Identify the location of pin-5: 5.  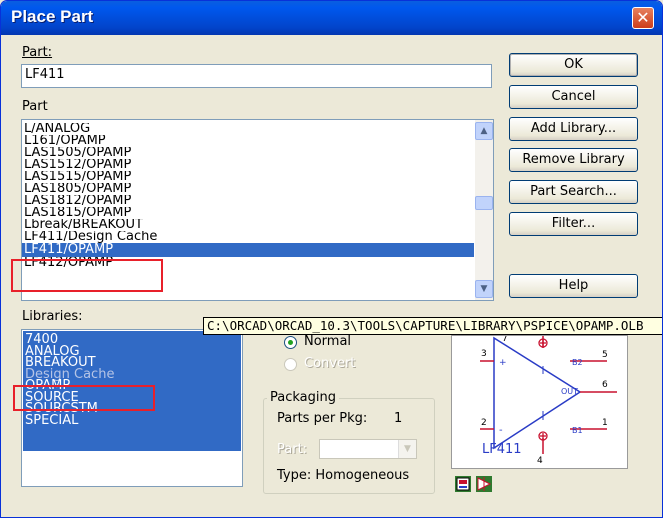
(605, 355).